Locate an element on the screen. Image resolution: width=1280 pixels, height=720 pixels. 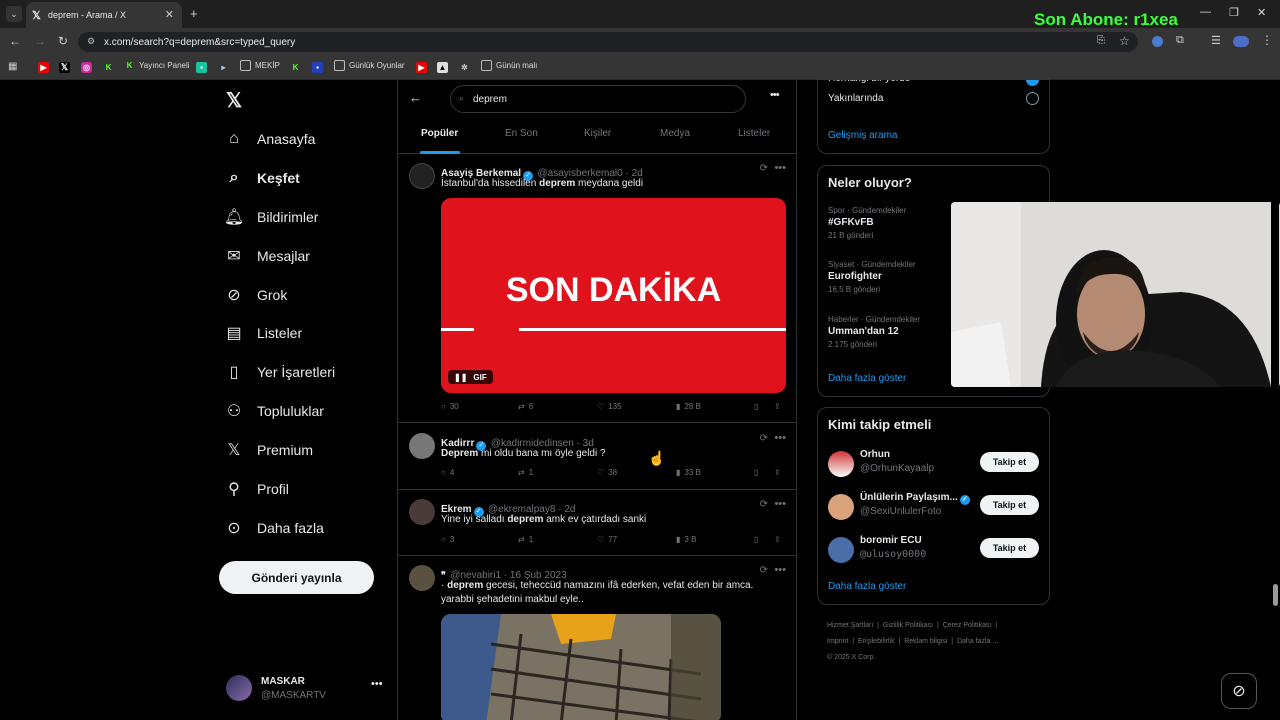
nav-item-daha-fazla: ⊙ Daha fazla is located at coordinates (274, 528).